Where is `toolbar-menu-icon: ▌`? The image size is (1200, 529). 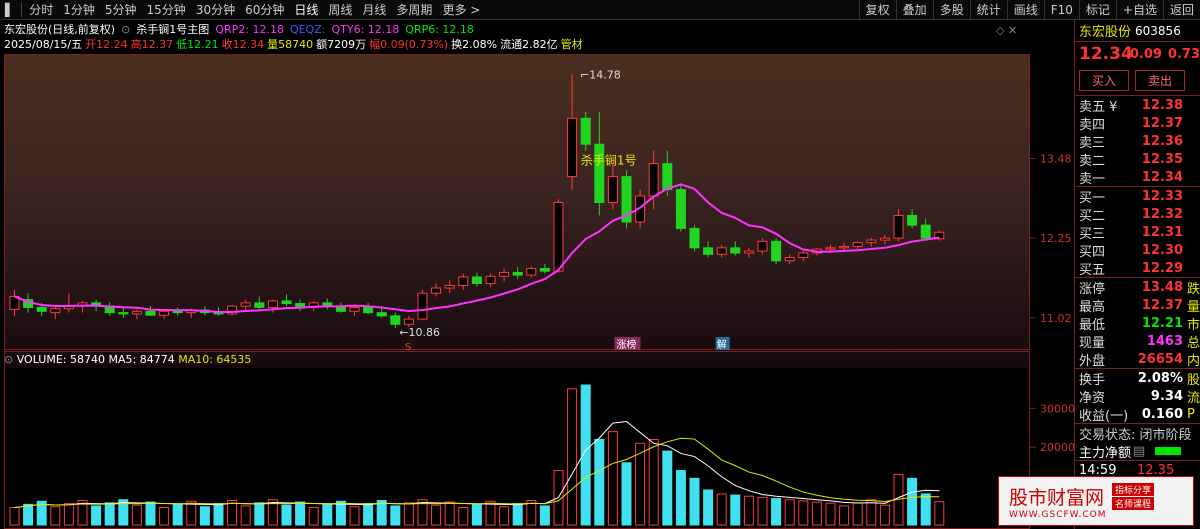
toolbar-menu-icon: ▌ is located at coordinates (9, 10).